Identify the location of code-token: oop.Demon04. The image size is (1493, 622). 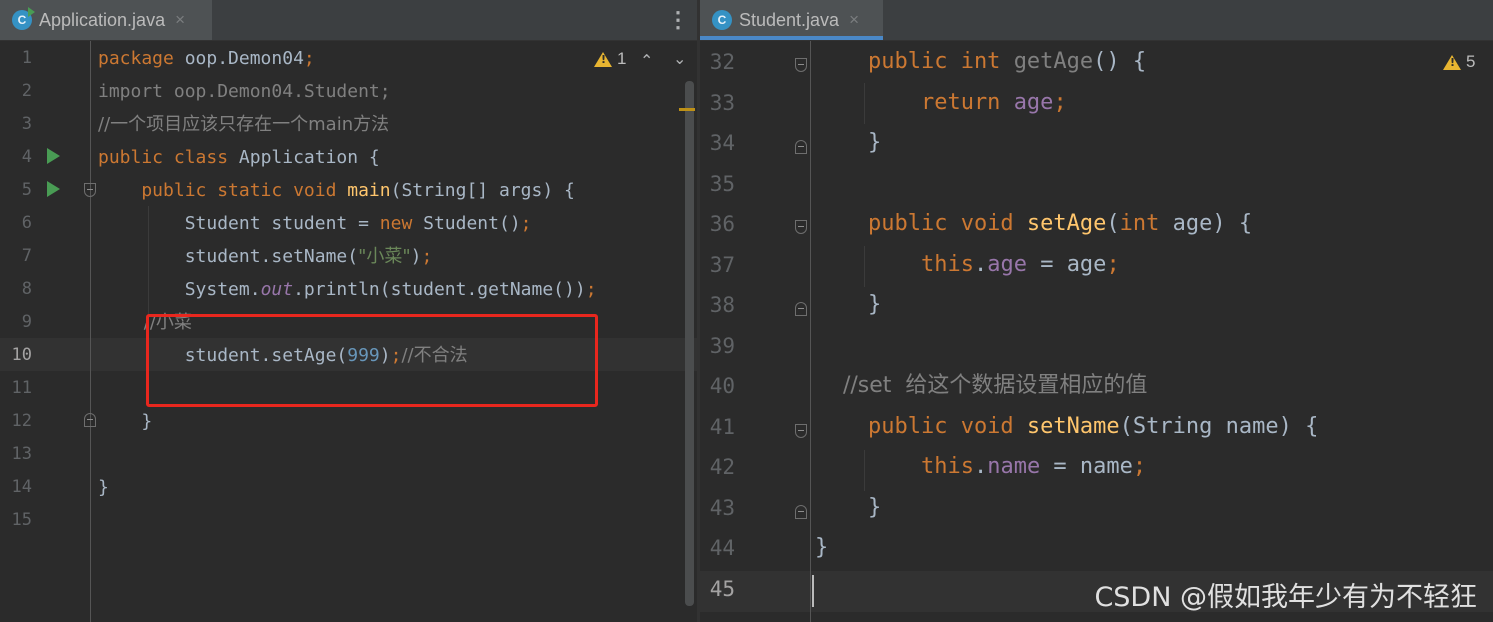
(244, 58).